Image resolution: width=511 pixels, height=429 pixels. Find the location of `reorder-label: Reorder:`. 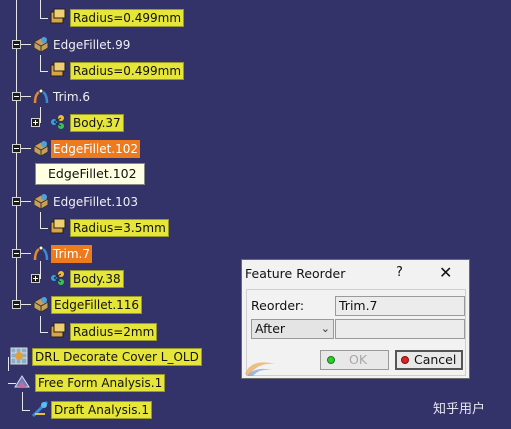

reorder-label: Reorder: is located at coordinates (278, 305).